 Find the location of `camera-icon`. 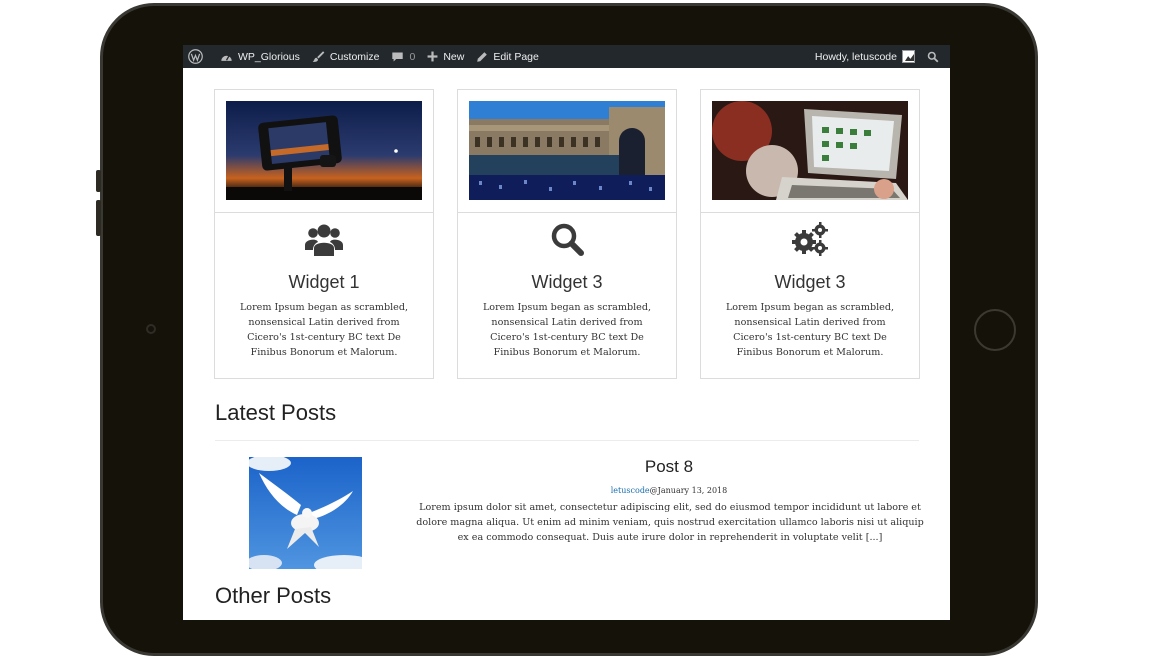

camera-icon is located at coordinates (151, 329).